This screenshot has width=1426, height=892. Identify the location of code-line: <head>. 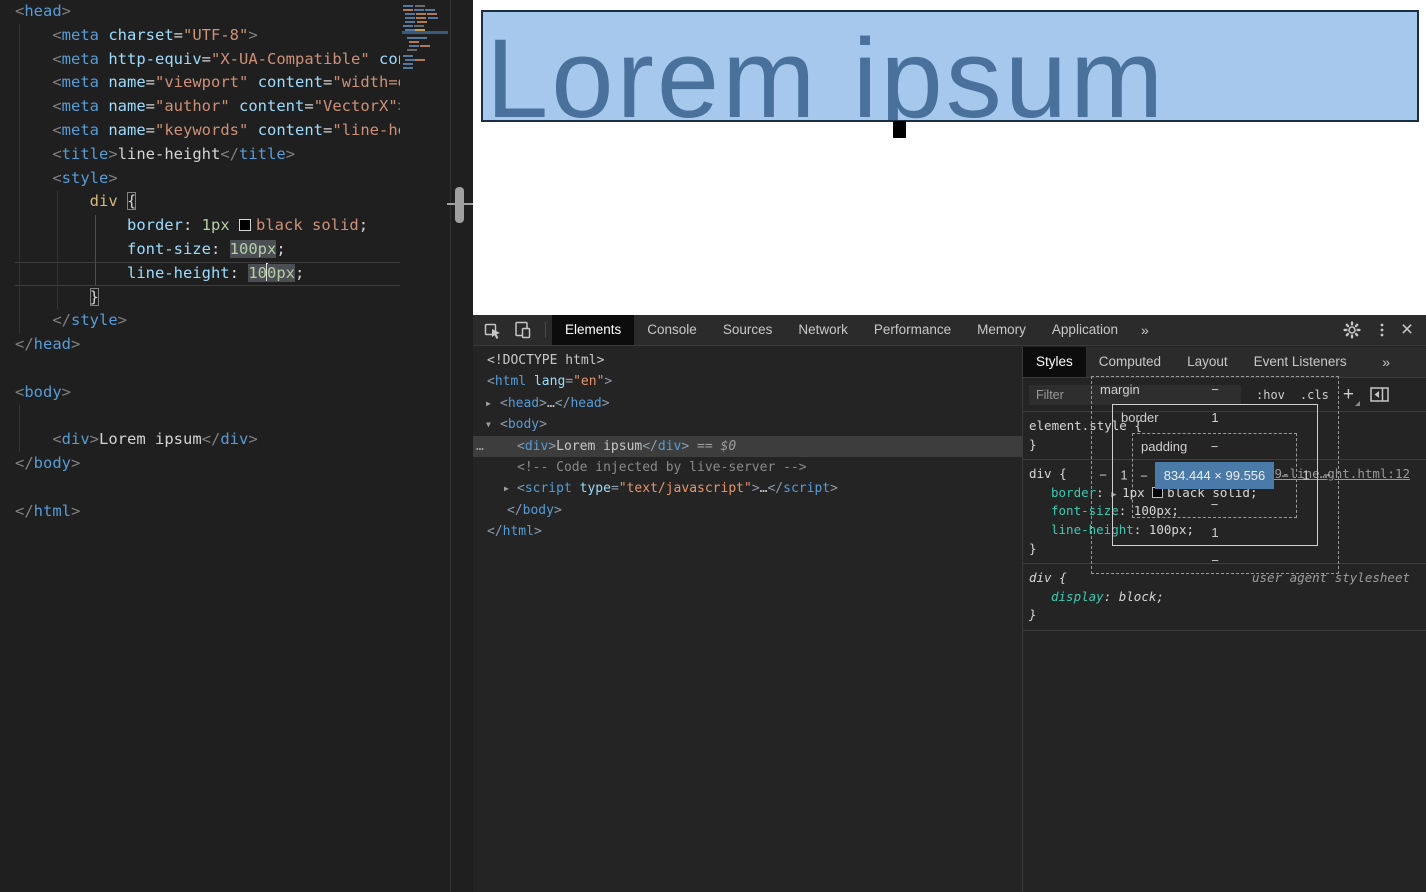
(207, 12).